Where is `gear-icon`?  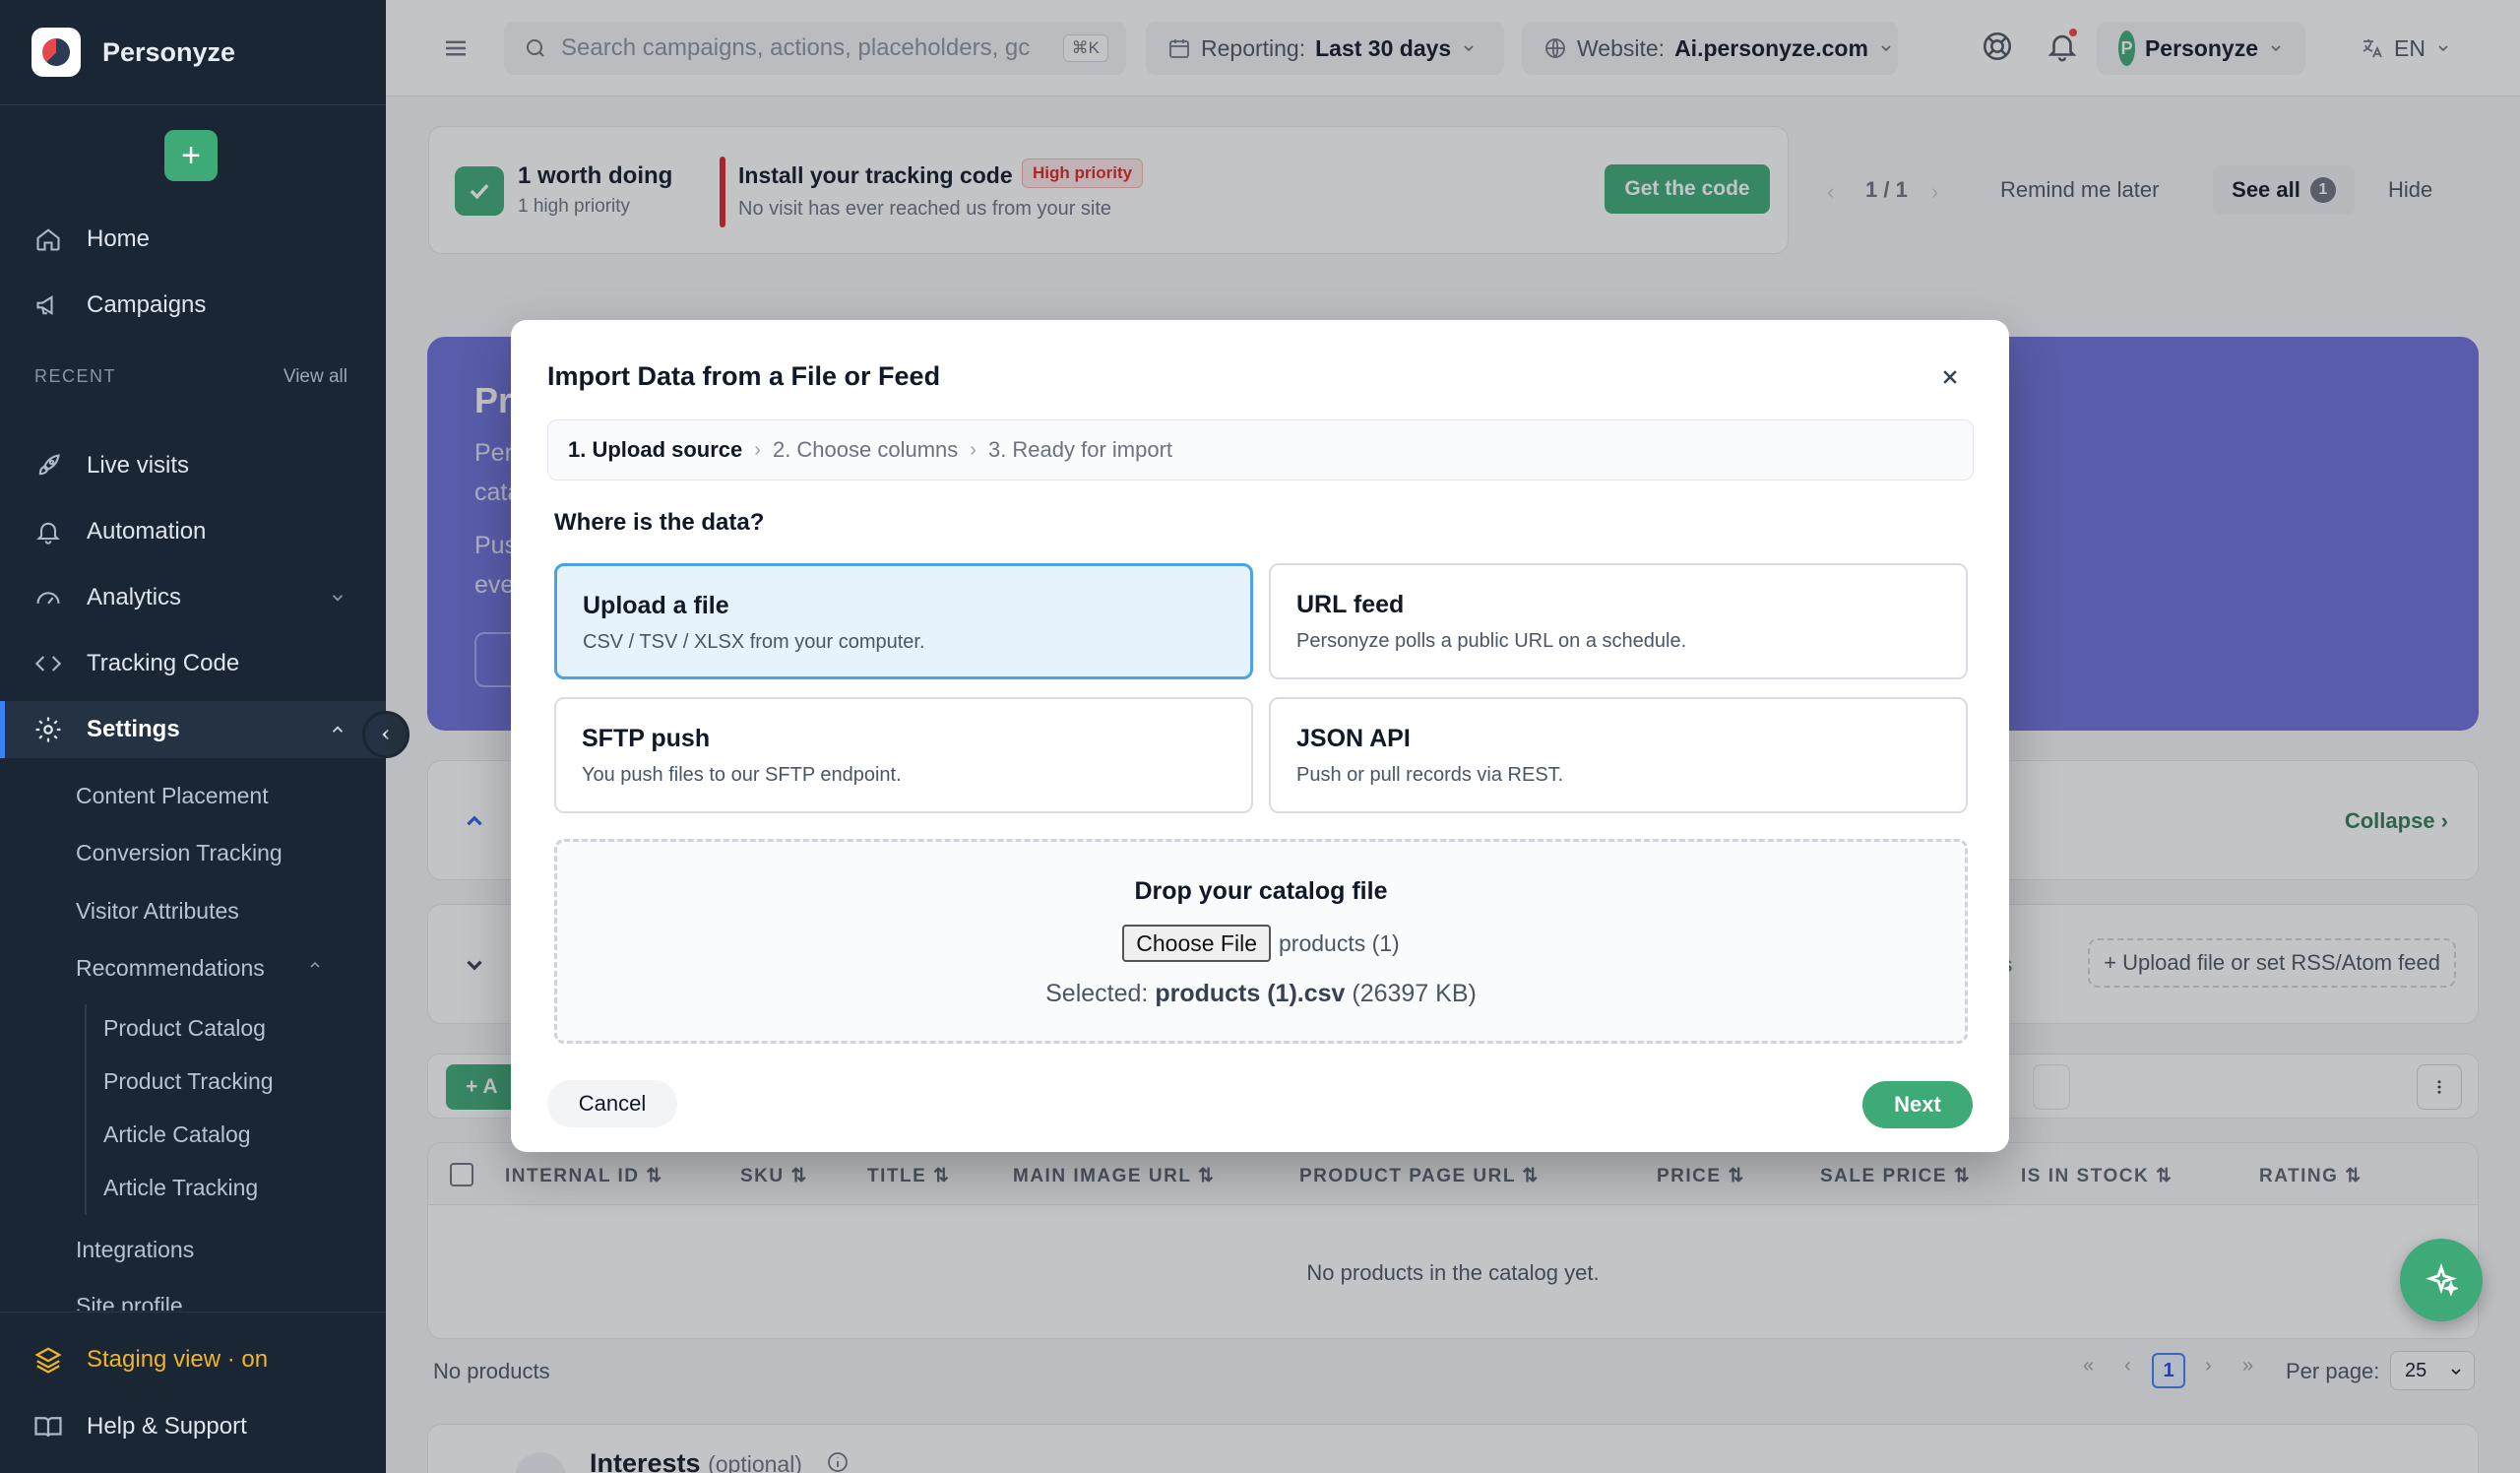
gear-icon is located at coordinates (48, 729).